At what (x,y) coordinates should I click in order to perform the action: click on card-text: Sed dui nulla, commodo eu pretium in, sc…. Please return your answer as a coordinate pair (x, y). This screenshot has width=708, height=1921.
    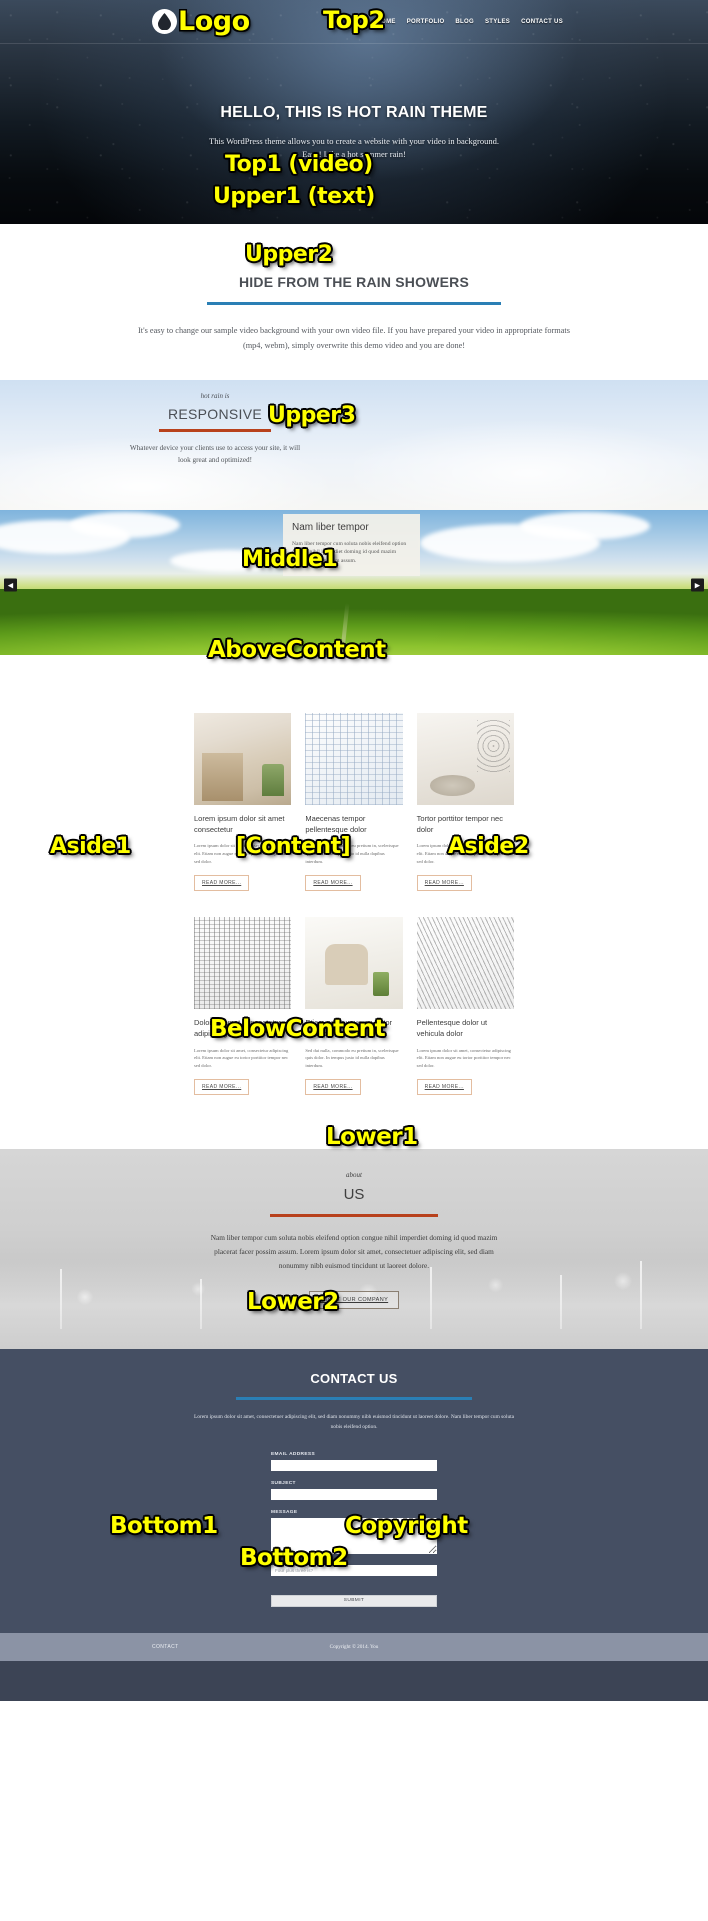
    Looking at the image, I should click on (352, 1058).